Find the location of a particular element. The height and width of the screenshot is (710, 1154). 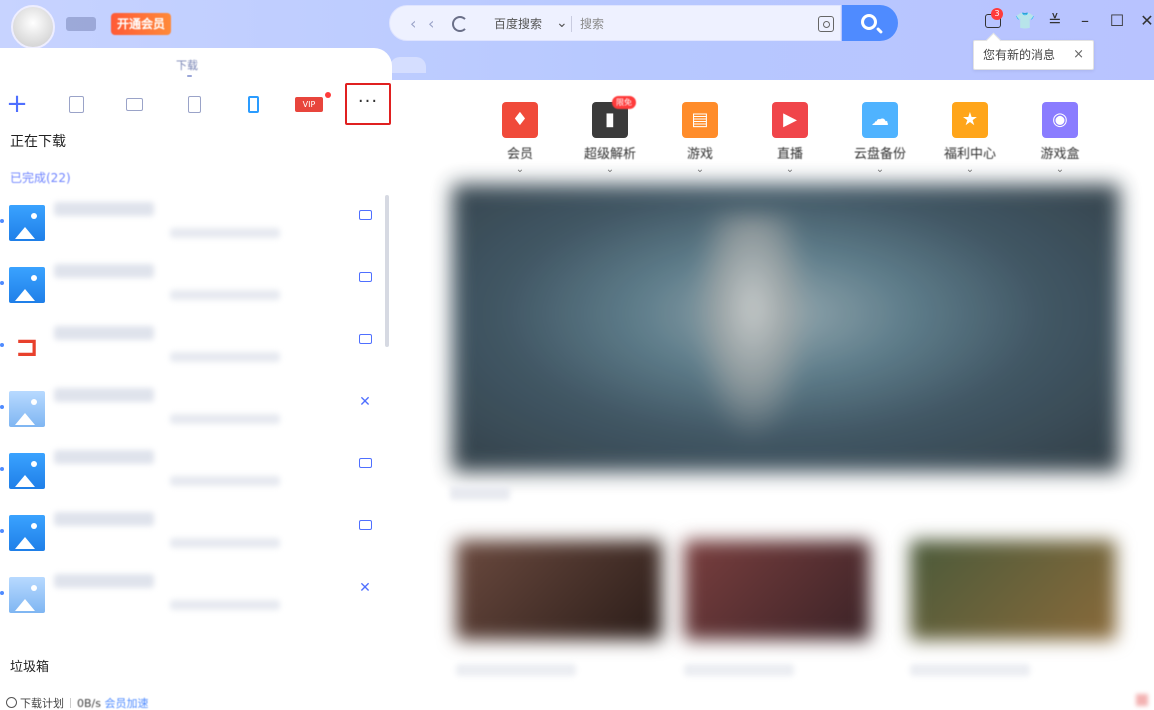

tab-secondary is located at coordinates (408, 65).